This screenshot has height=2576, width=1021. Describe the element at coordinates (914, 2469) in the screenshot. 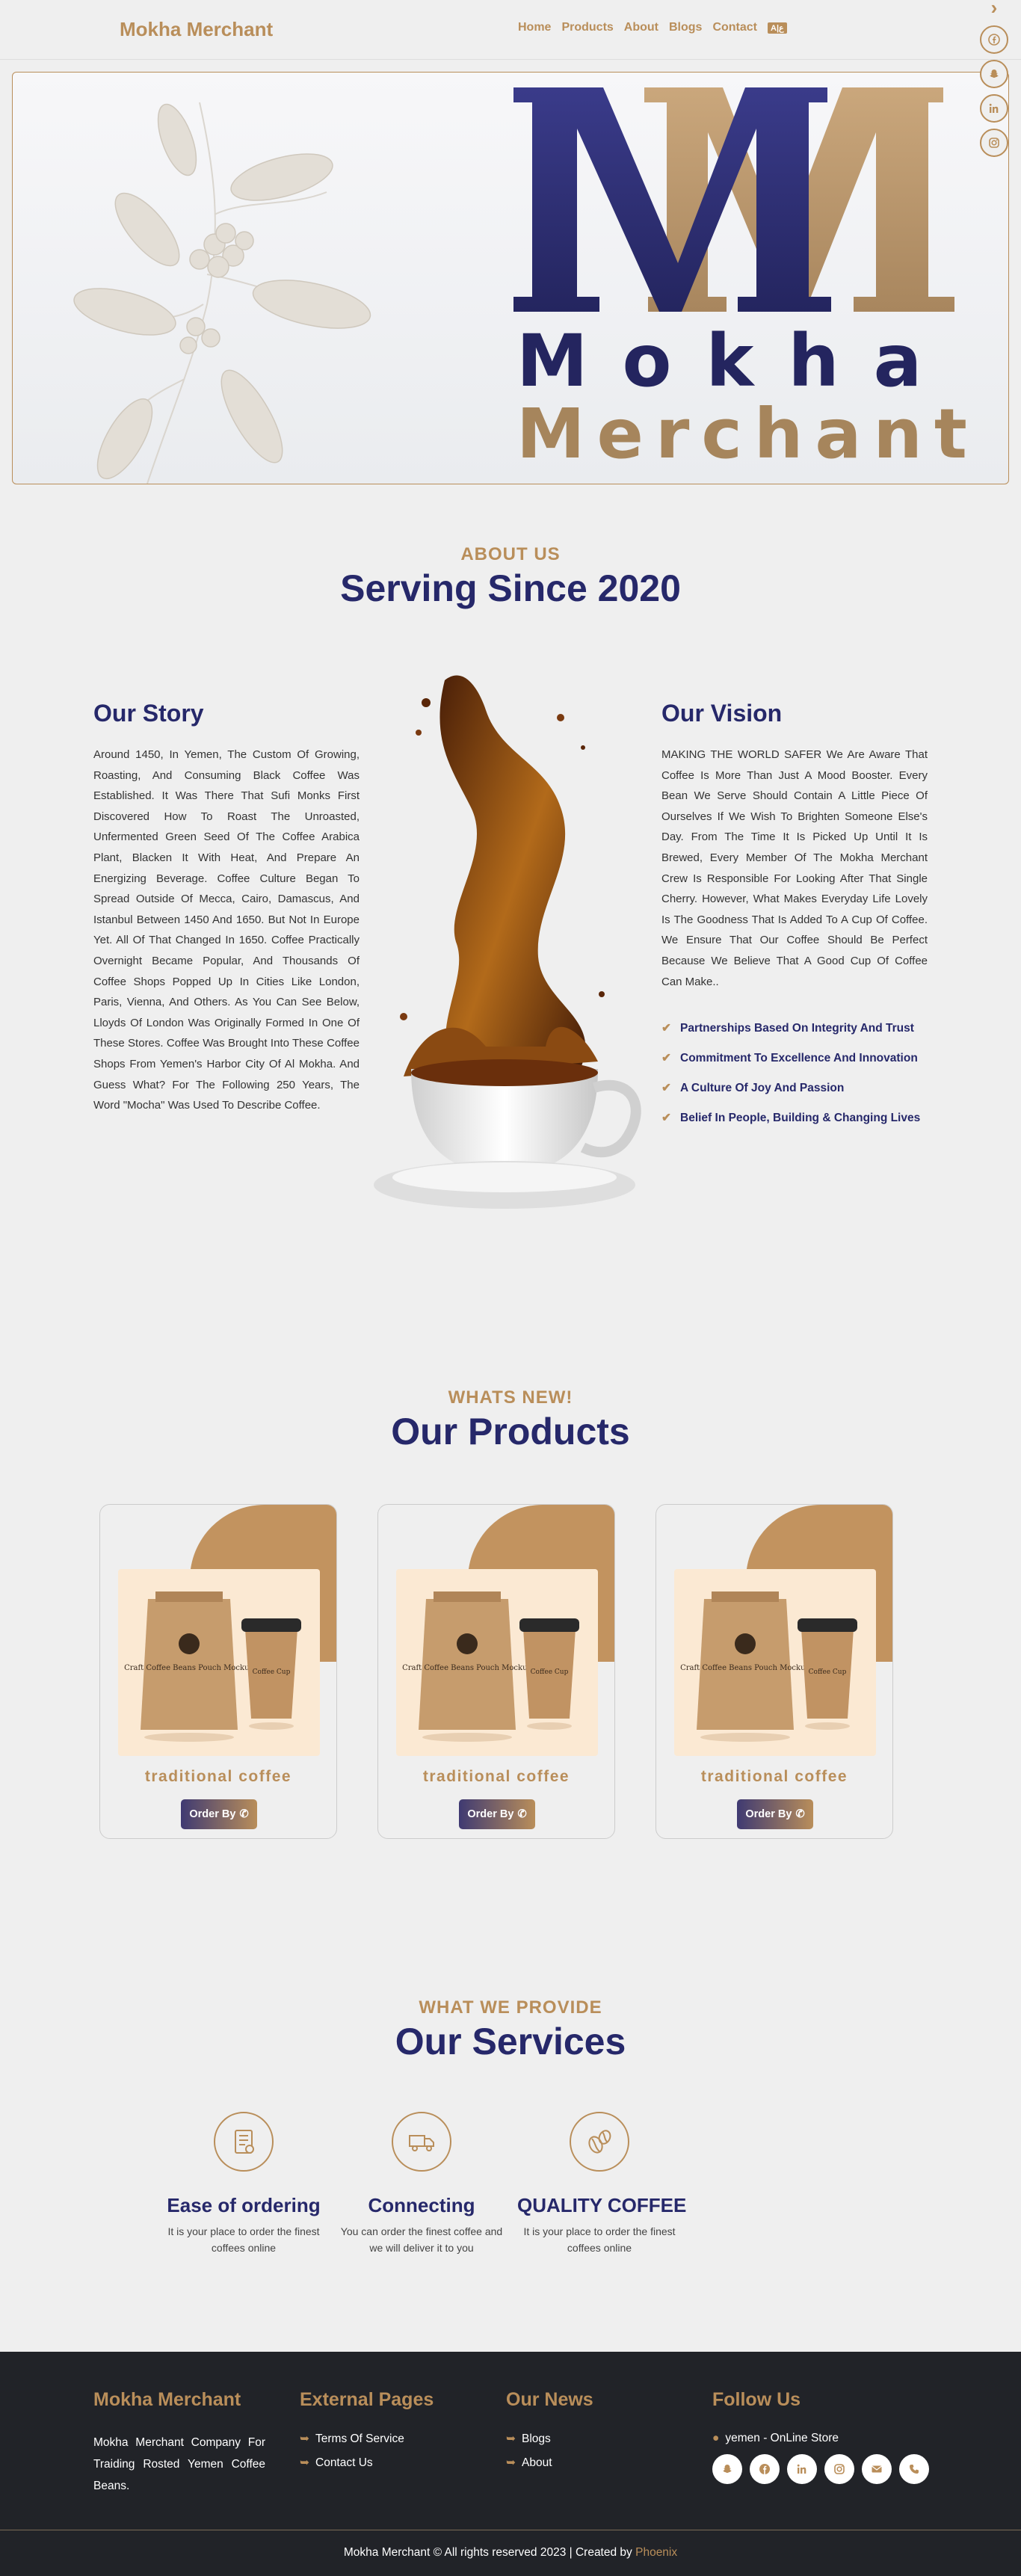

I see `phone-icon` at that location.